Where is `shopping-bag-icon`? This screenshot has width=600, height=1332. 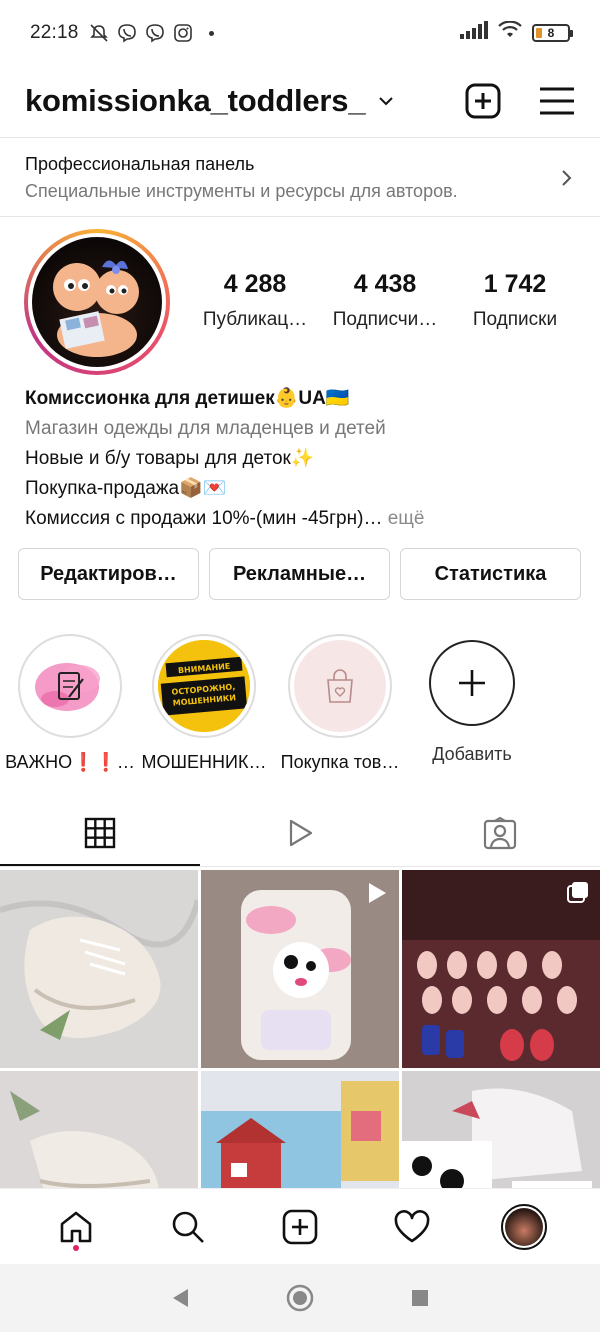 shopping-bag-icon is located at coordinates (340, 686).